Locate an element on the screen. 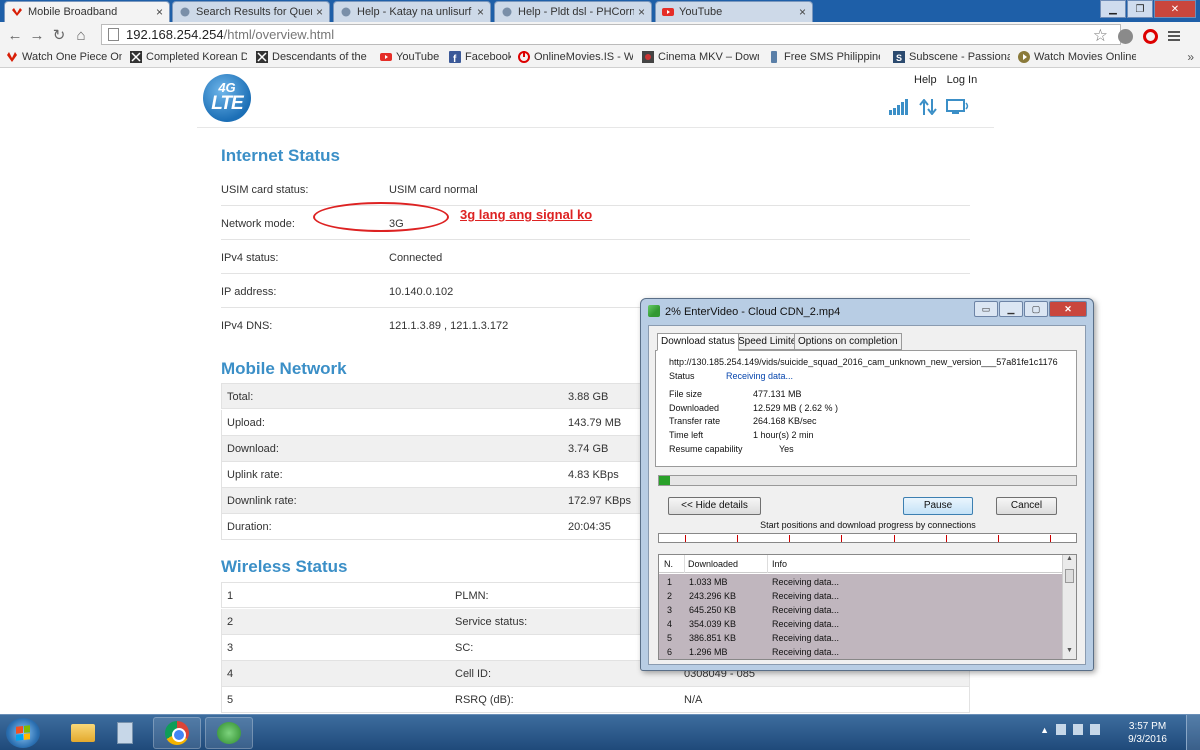 The height and width of the screenshot is (750, 1200). bookmark-item: Cinema MKV – Down is located at coordinates (700, 57).